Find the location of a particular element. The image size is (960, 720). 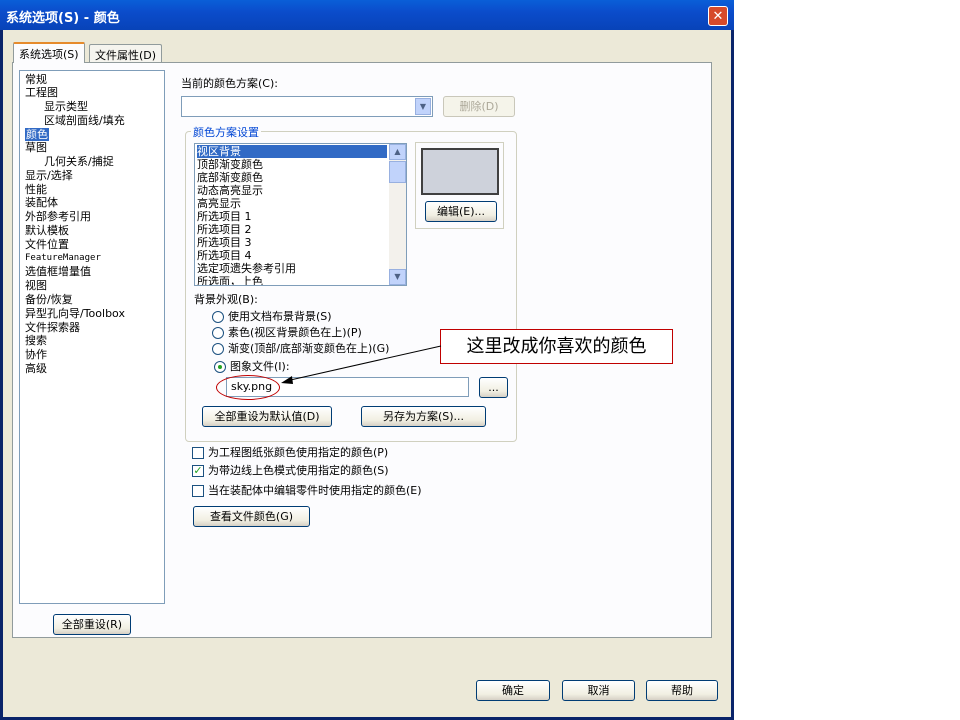

scroll-down-icon: ▼ is located at coordinates (397, 277).